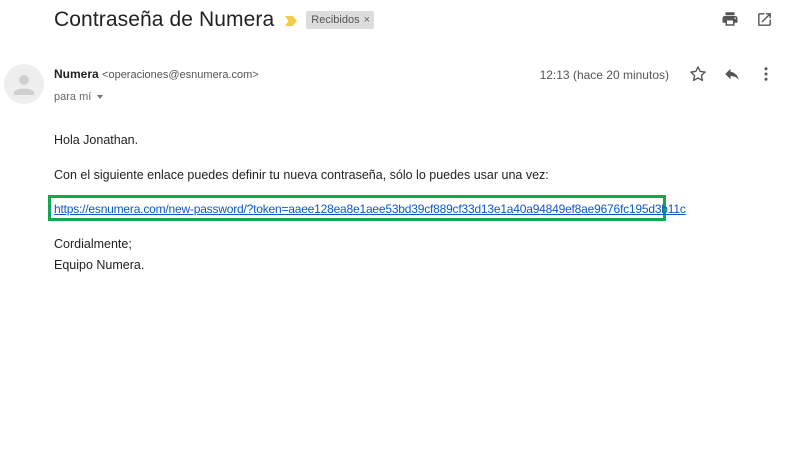 This screenshot has height=450, width=800. I want to click on reply-icon, so click(732, 74).